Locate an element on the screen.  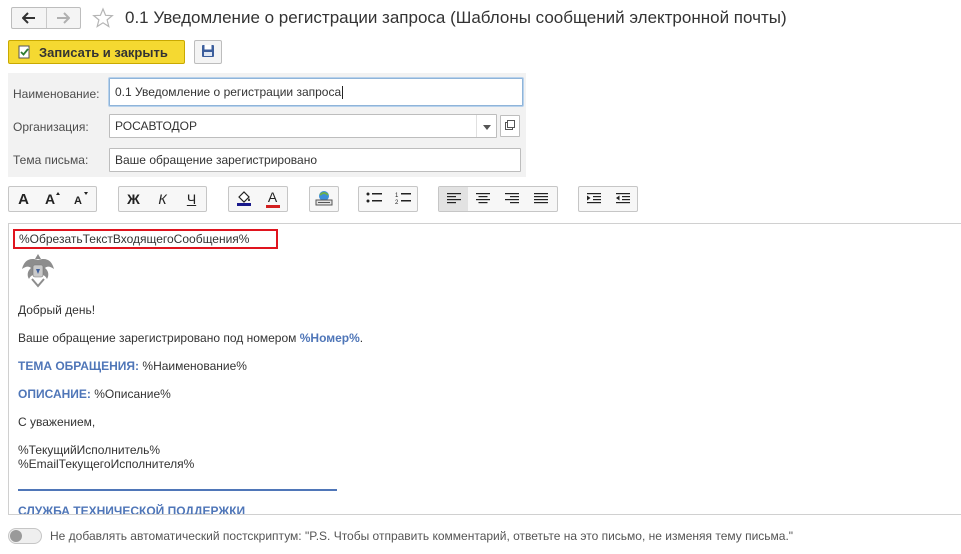
trim-macro-text: %ОбрезатьТекстВходящегоСообщения% is located at coordinates (134, 239).